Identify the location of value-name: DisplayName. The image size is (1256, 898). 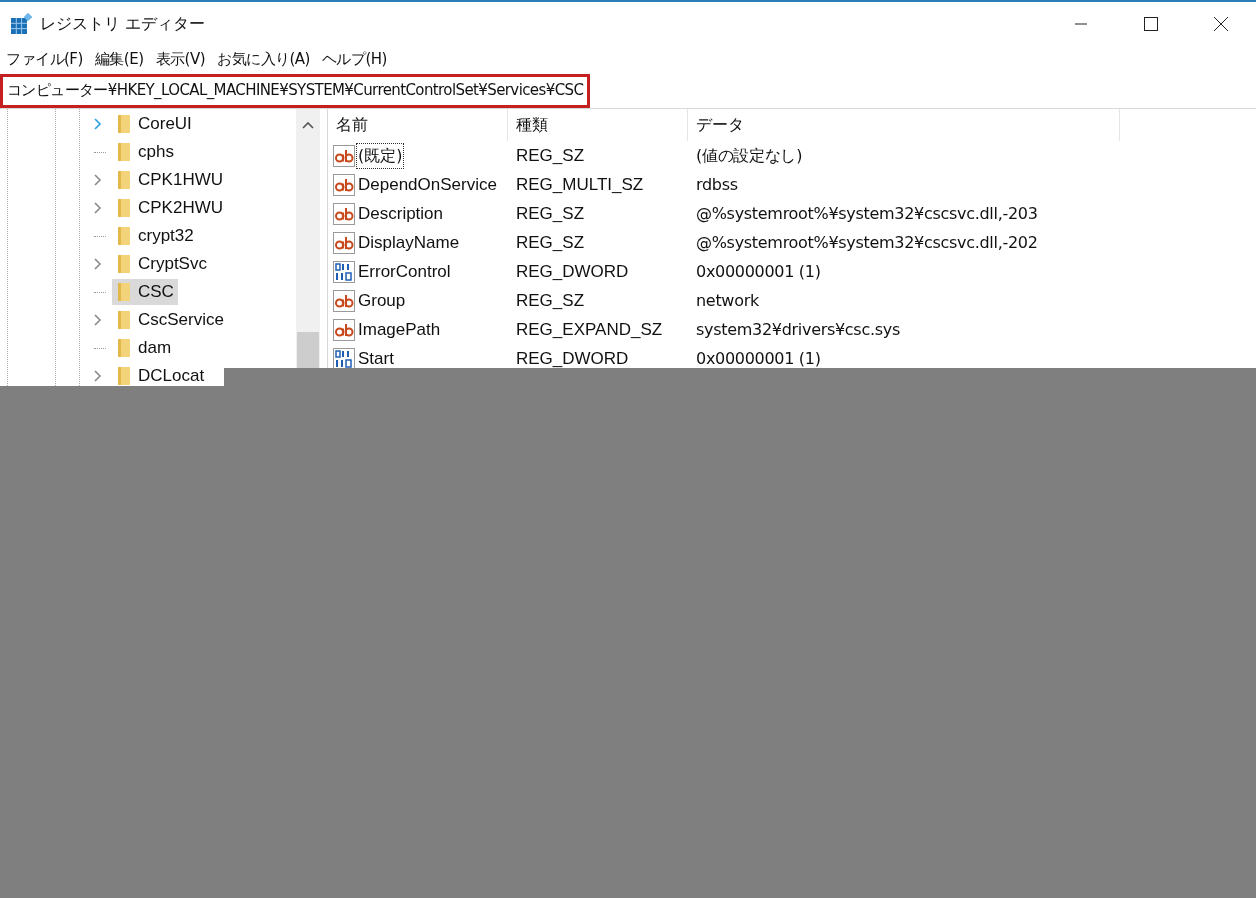
(409, 242).